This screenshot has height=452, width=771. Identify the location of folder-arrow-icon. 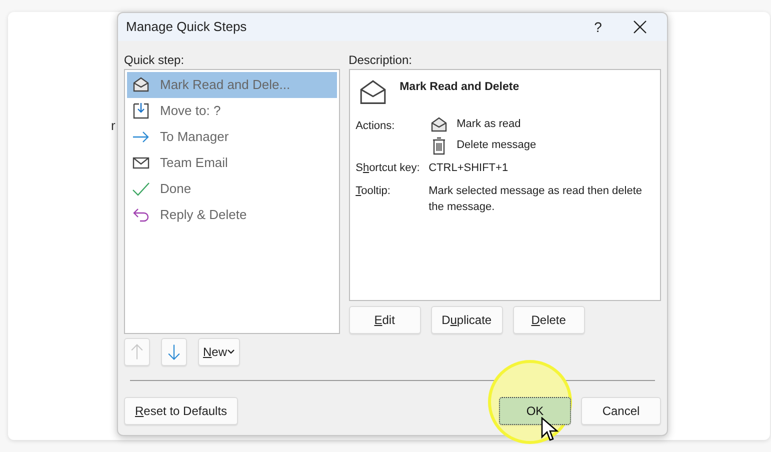
(141, 111).